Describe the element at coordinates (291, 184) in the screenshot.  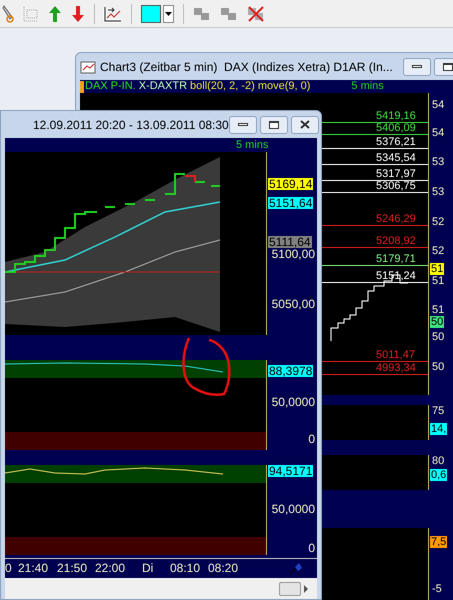
I see `price-marker: 5169,14` at that location.